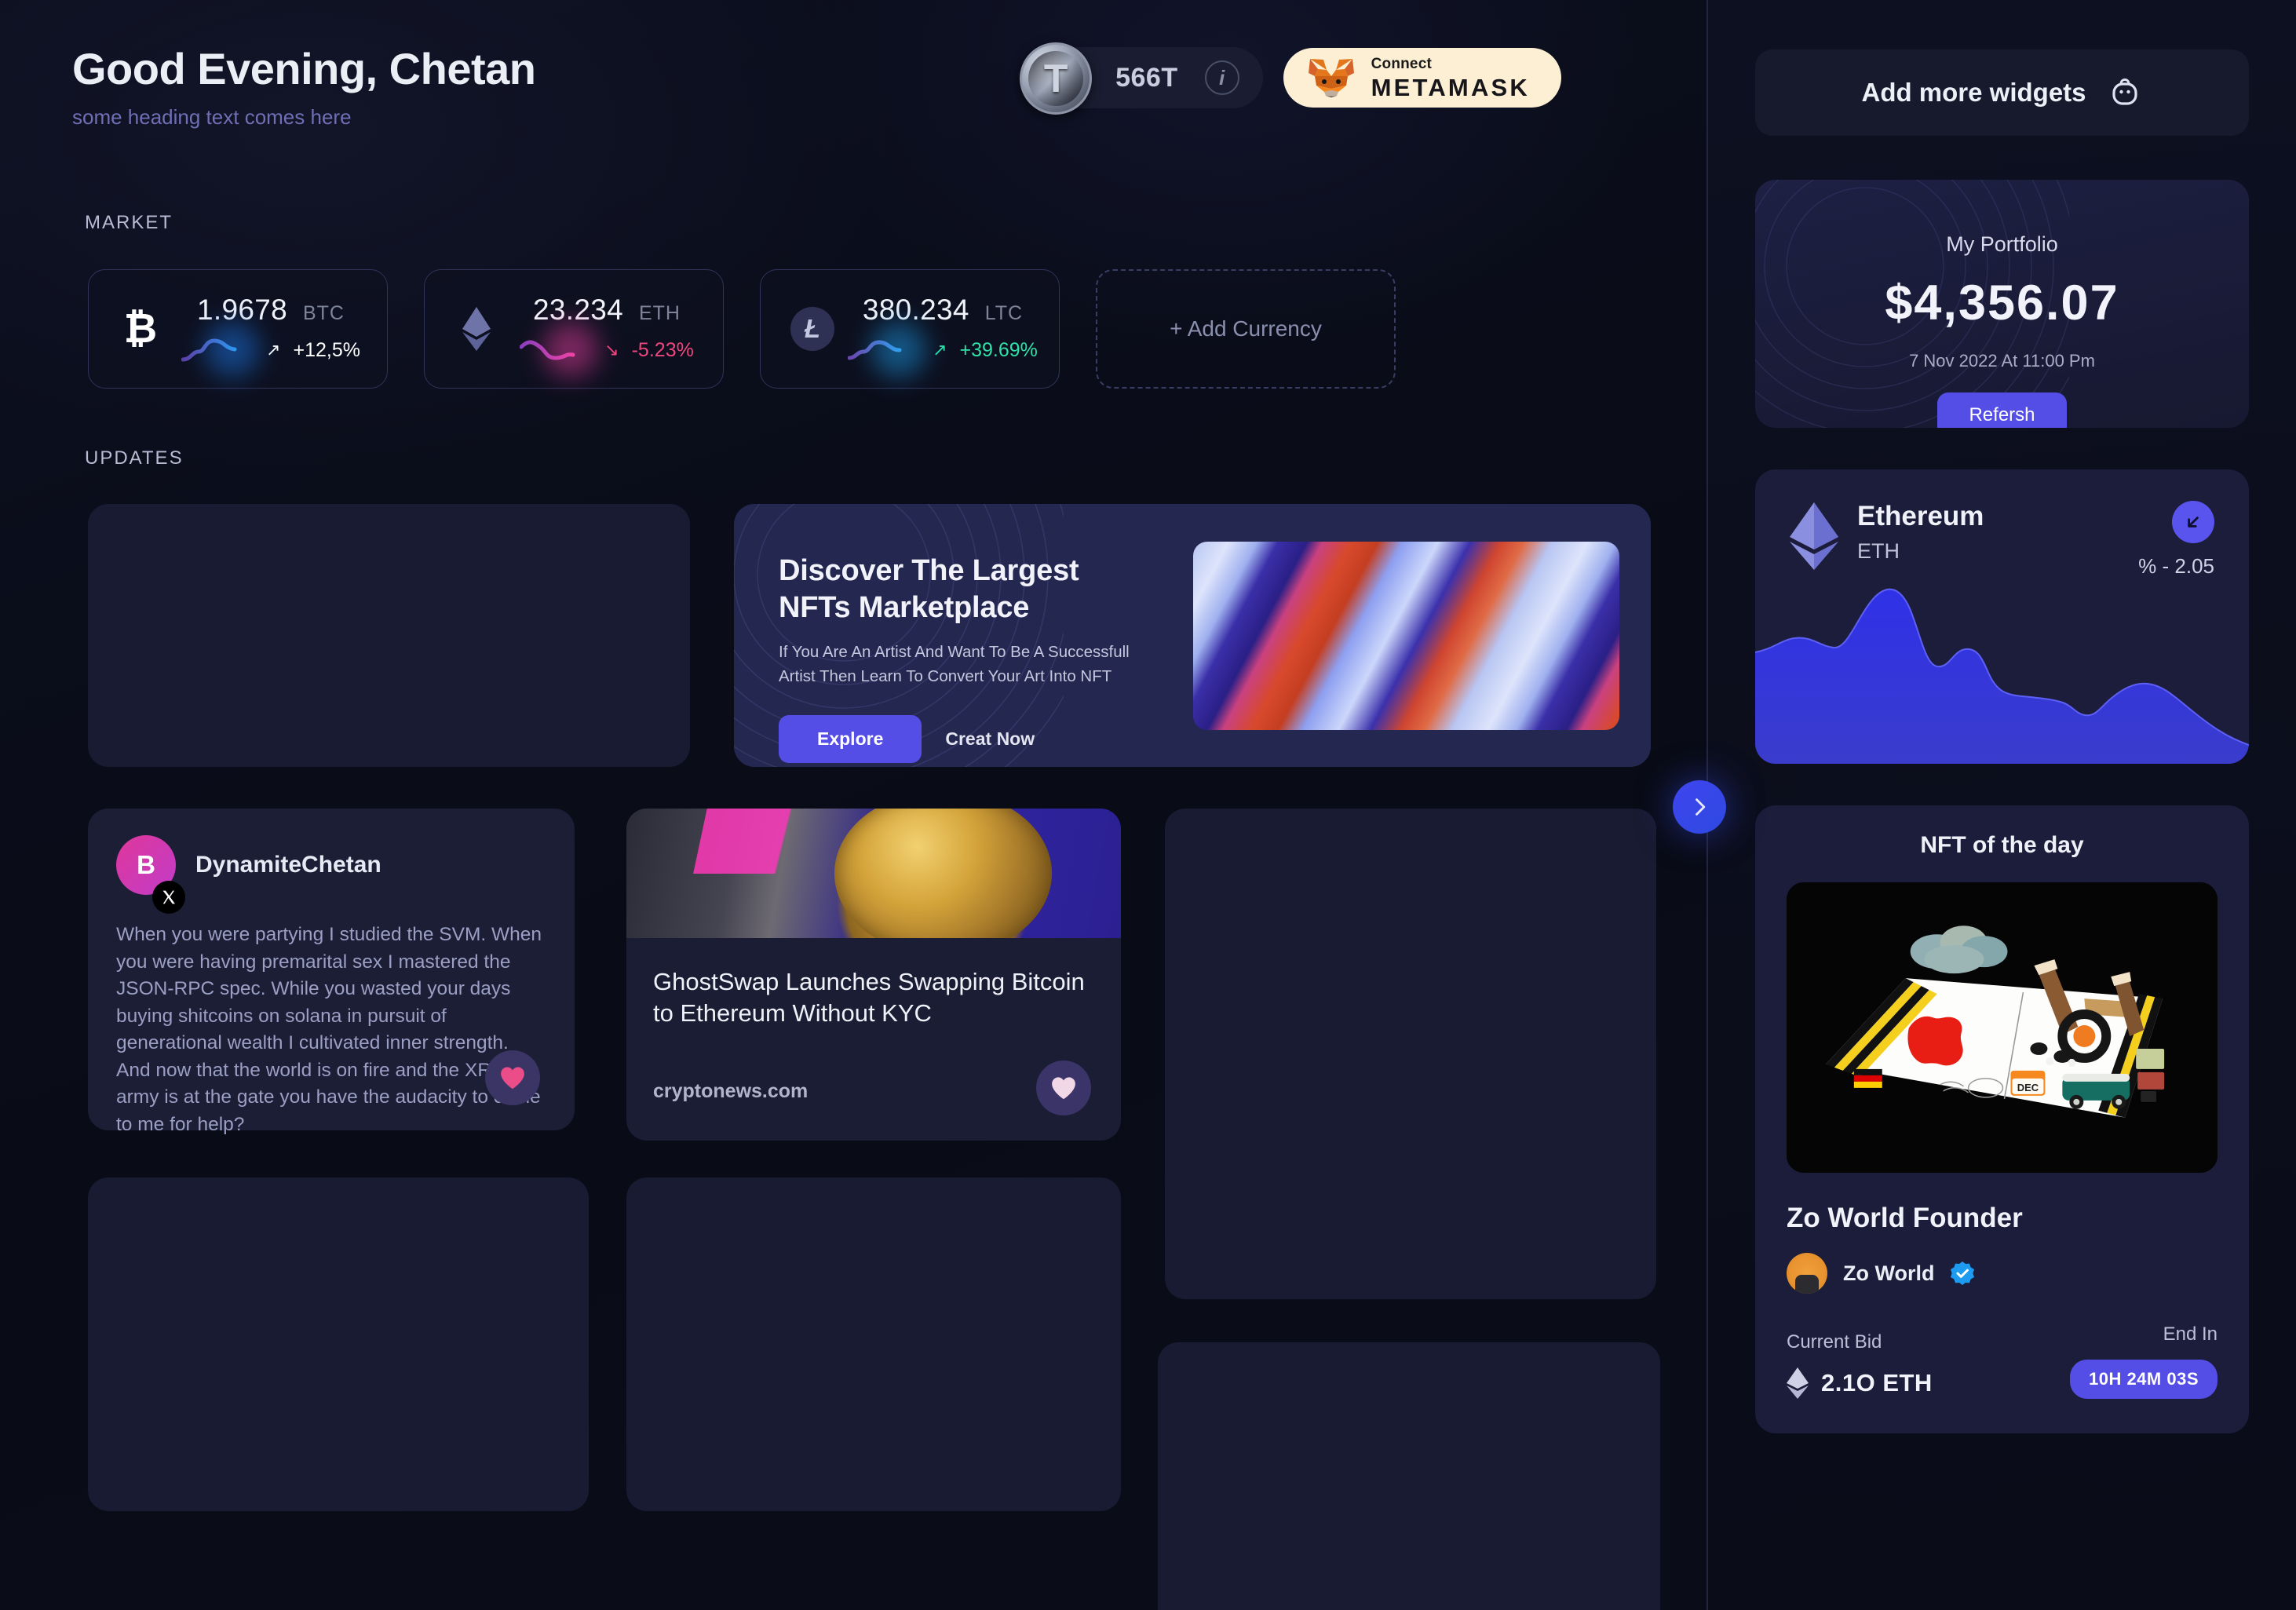 This screenshot has height=1610, width=2296. I want to click on bot-icon, so click(2124, 91).